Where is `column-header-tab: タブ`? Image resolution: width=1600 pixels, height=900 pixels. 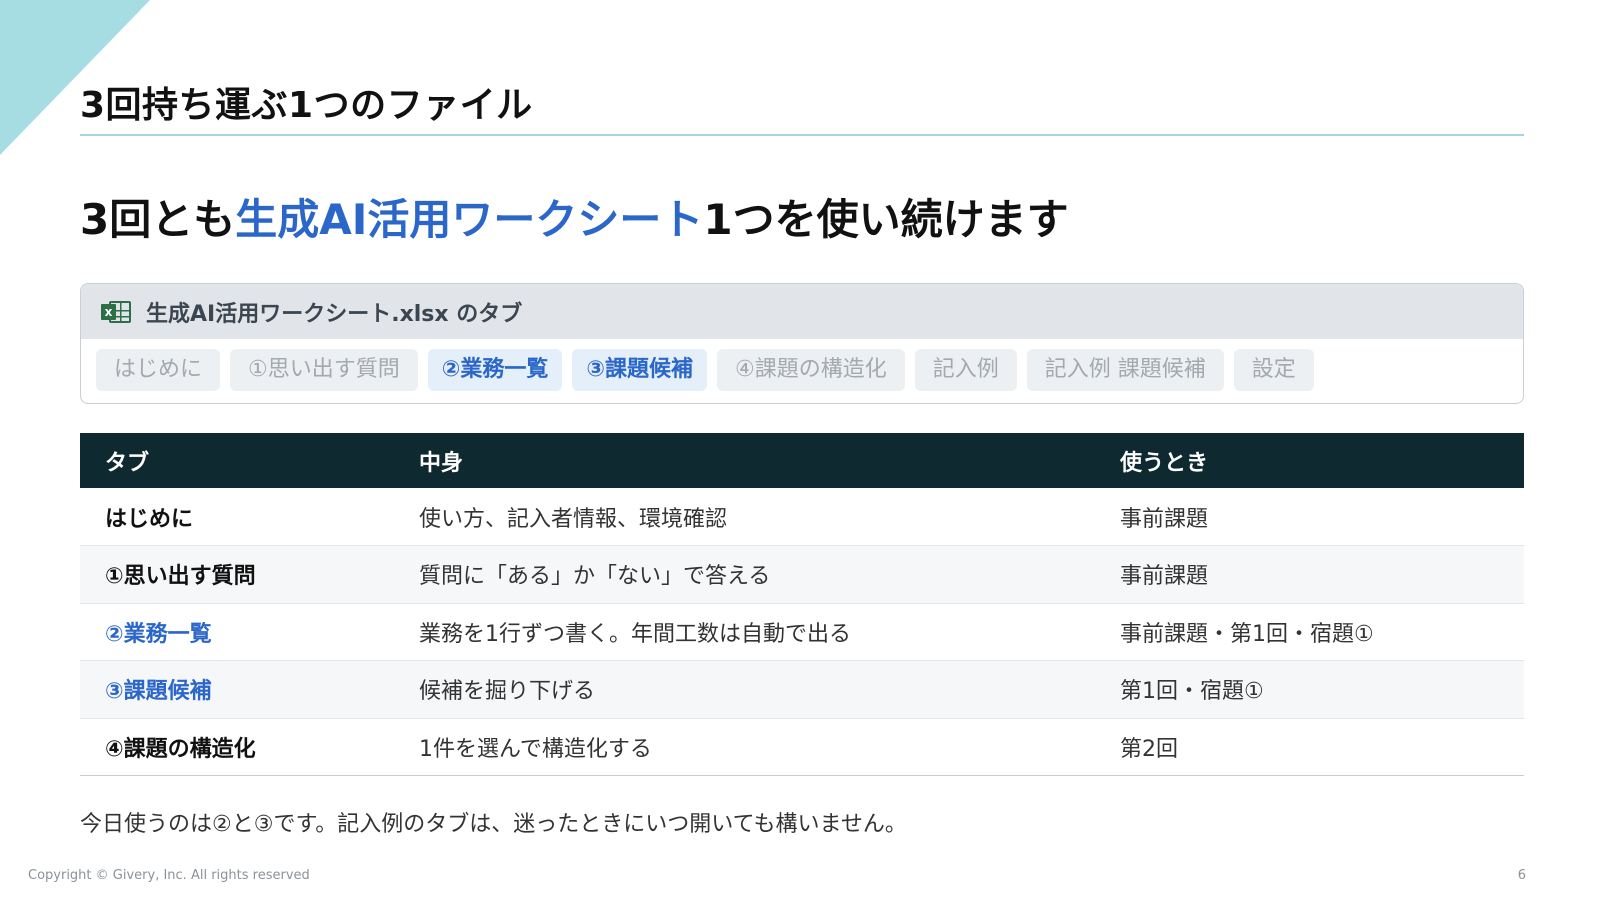 column-header-tab: タブ is located at coordinates (237, 460).